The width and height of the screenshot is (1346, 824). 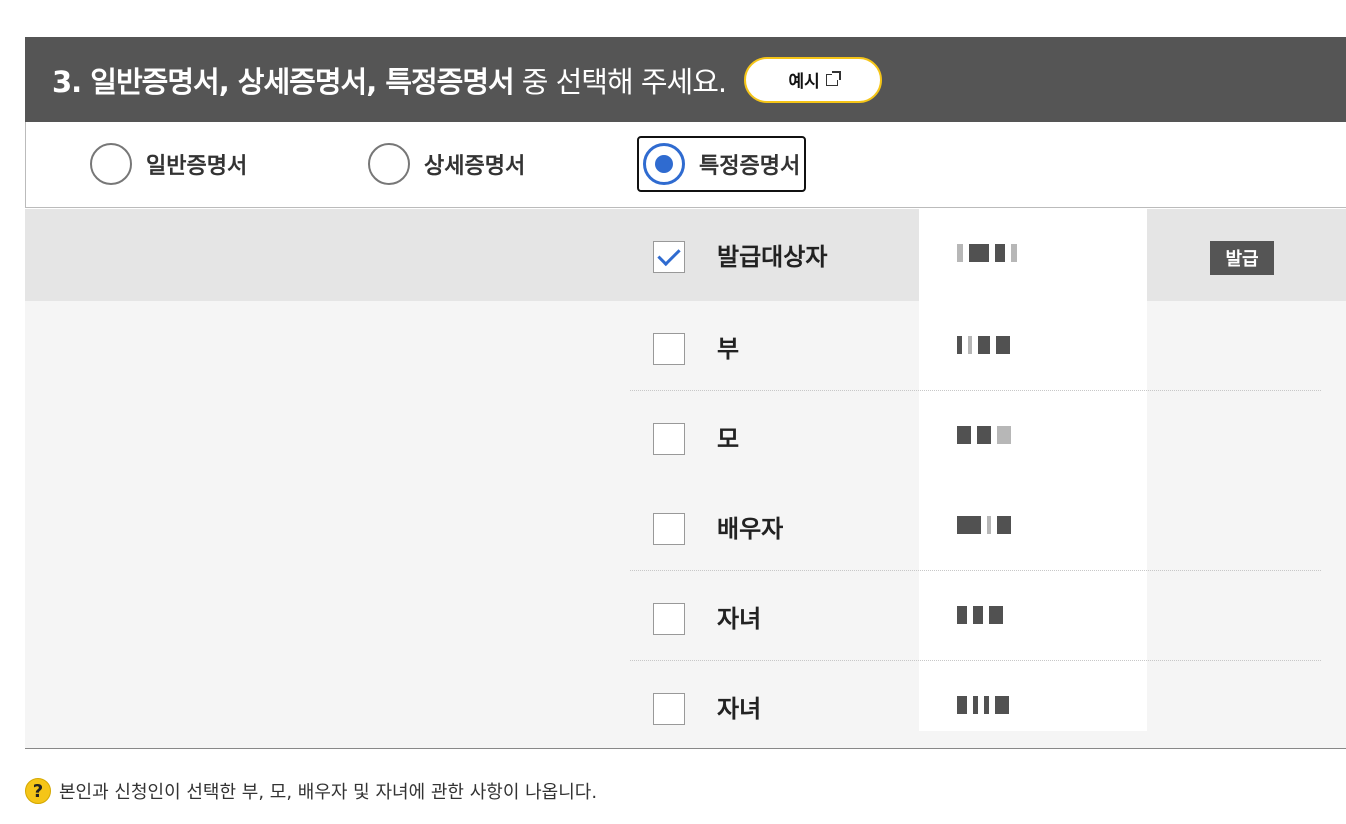 I want to click on question-icon: ?, so click(x=38, y=791).